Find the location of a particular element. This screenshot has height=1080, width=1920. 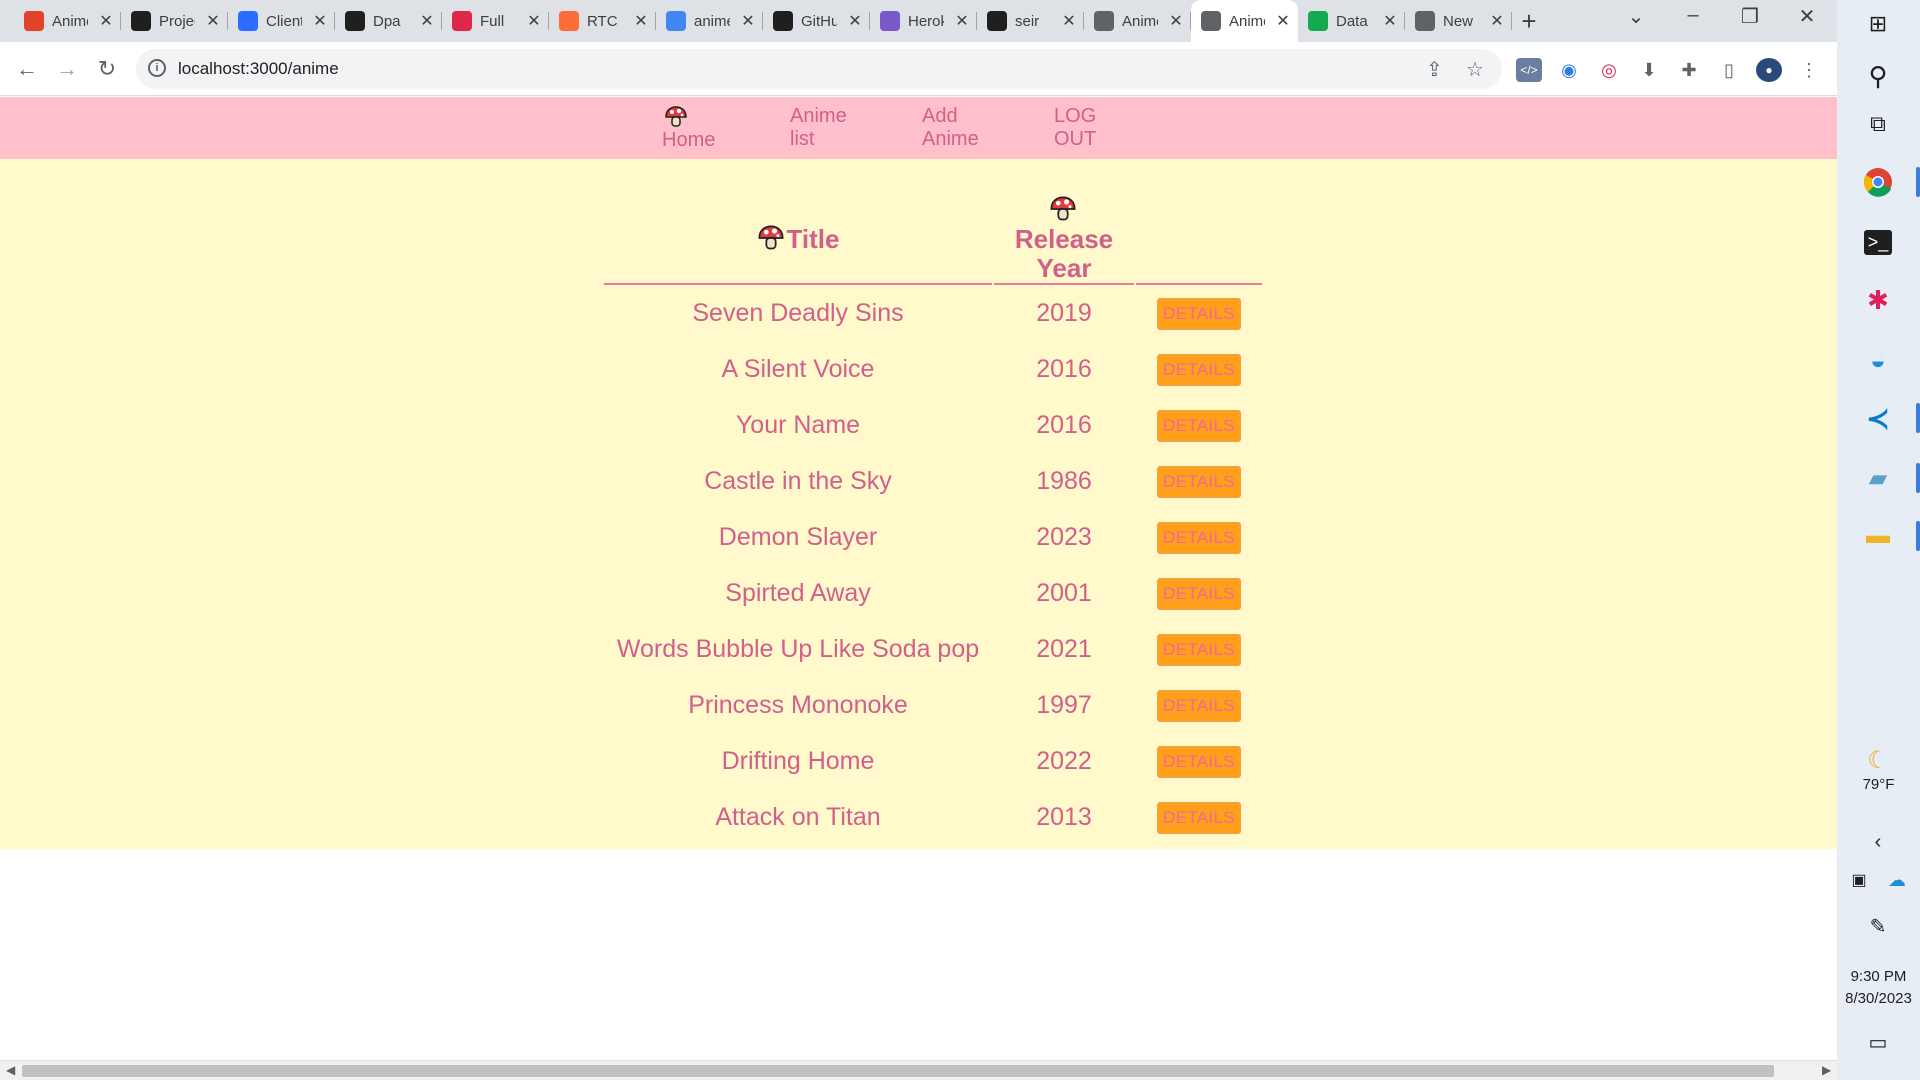

nav-anime-list-link: Anime list is located at coordinates (825, 128).